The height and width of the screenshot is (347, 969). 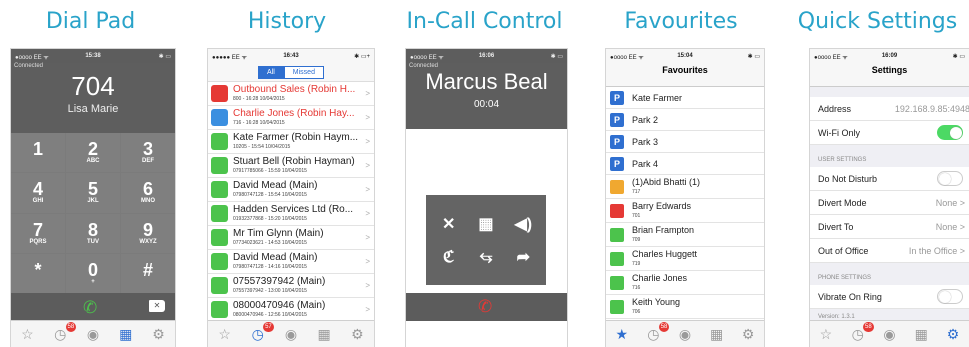 I want to click on filter-all-button: All, so click(x=271, y=72).